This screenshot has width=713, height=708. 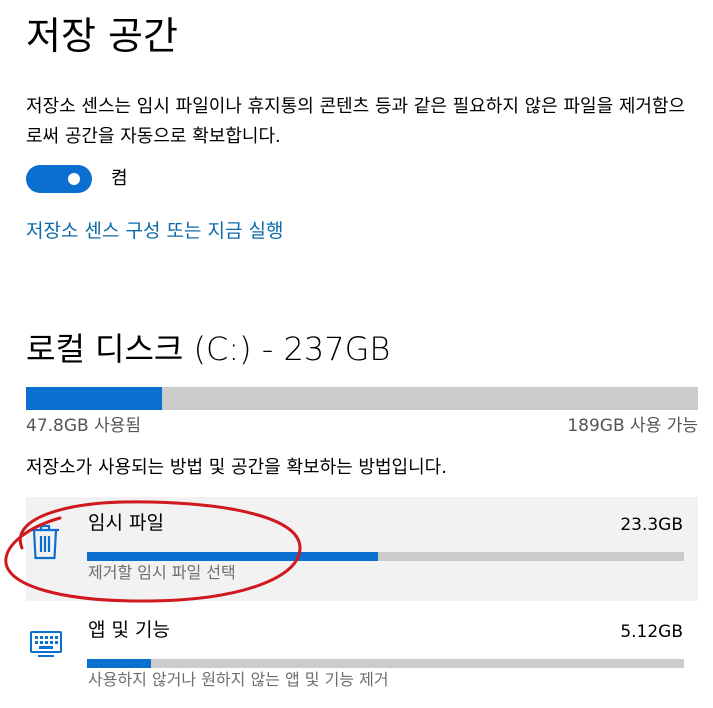 What do you see at coordinates (154, 231) in the screenshot?
I see `configure-storage-sense-link: 저장소 센스 구성 또는 지금 실행` at bounding box center [154, 231].